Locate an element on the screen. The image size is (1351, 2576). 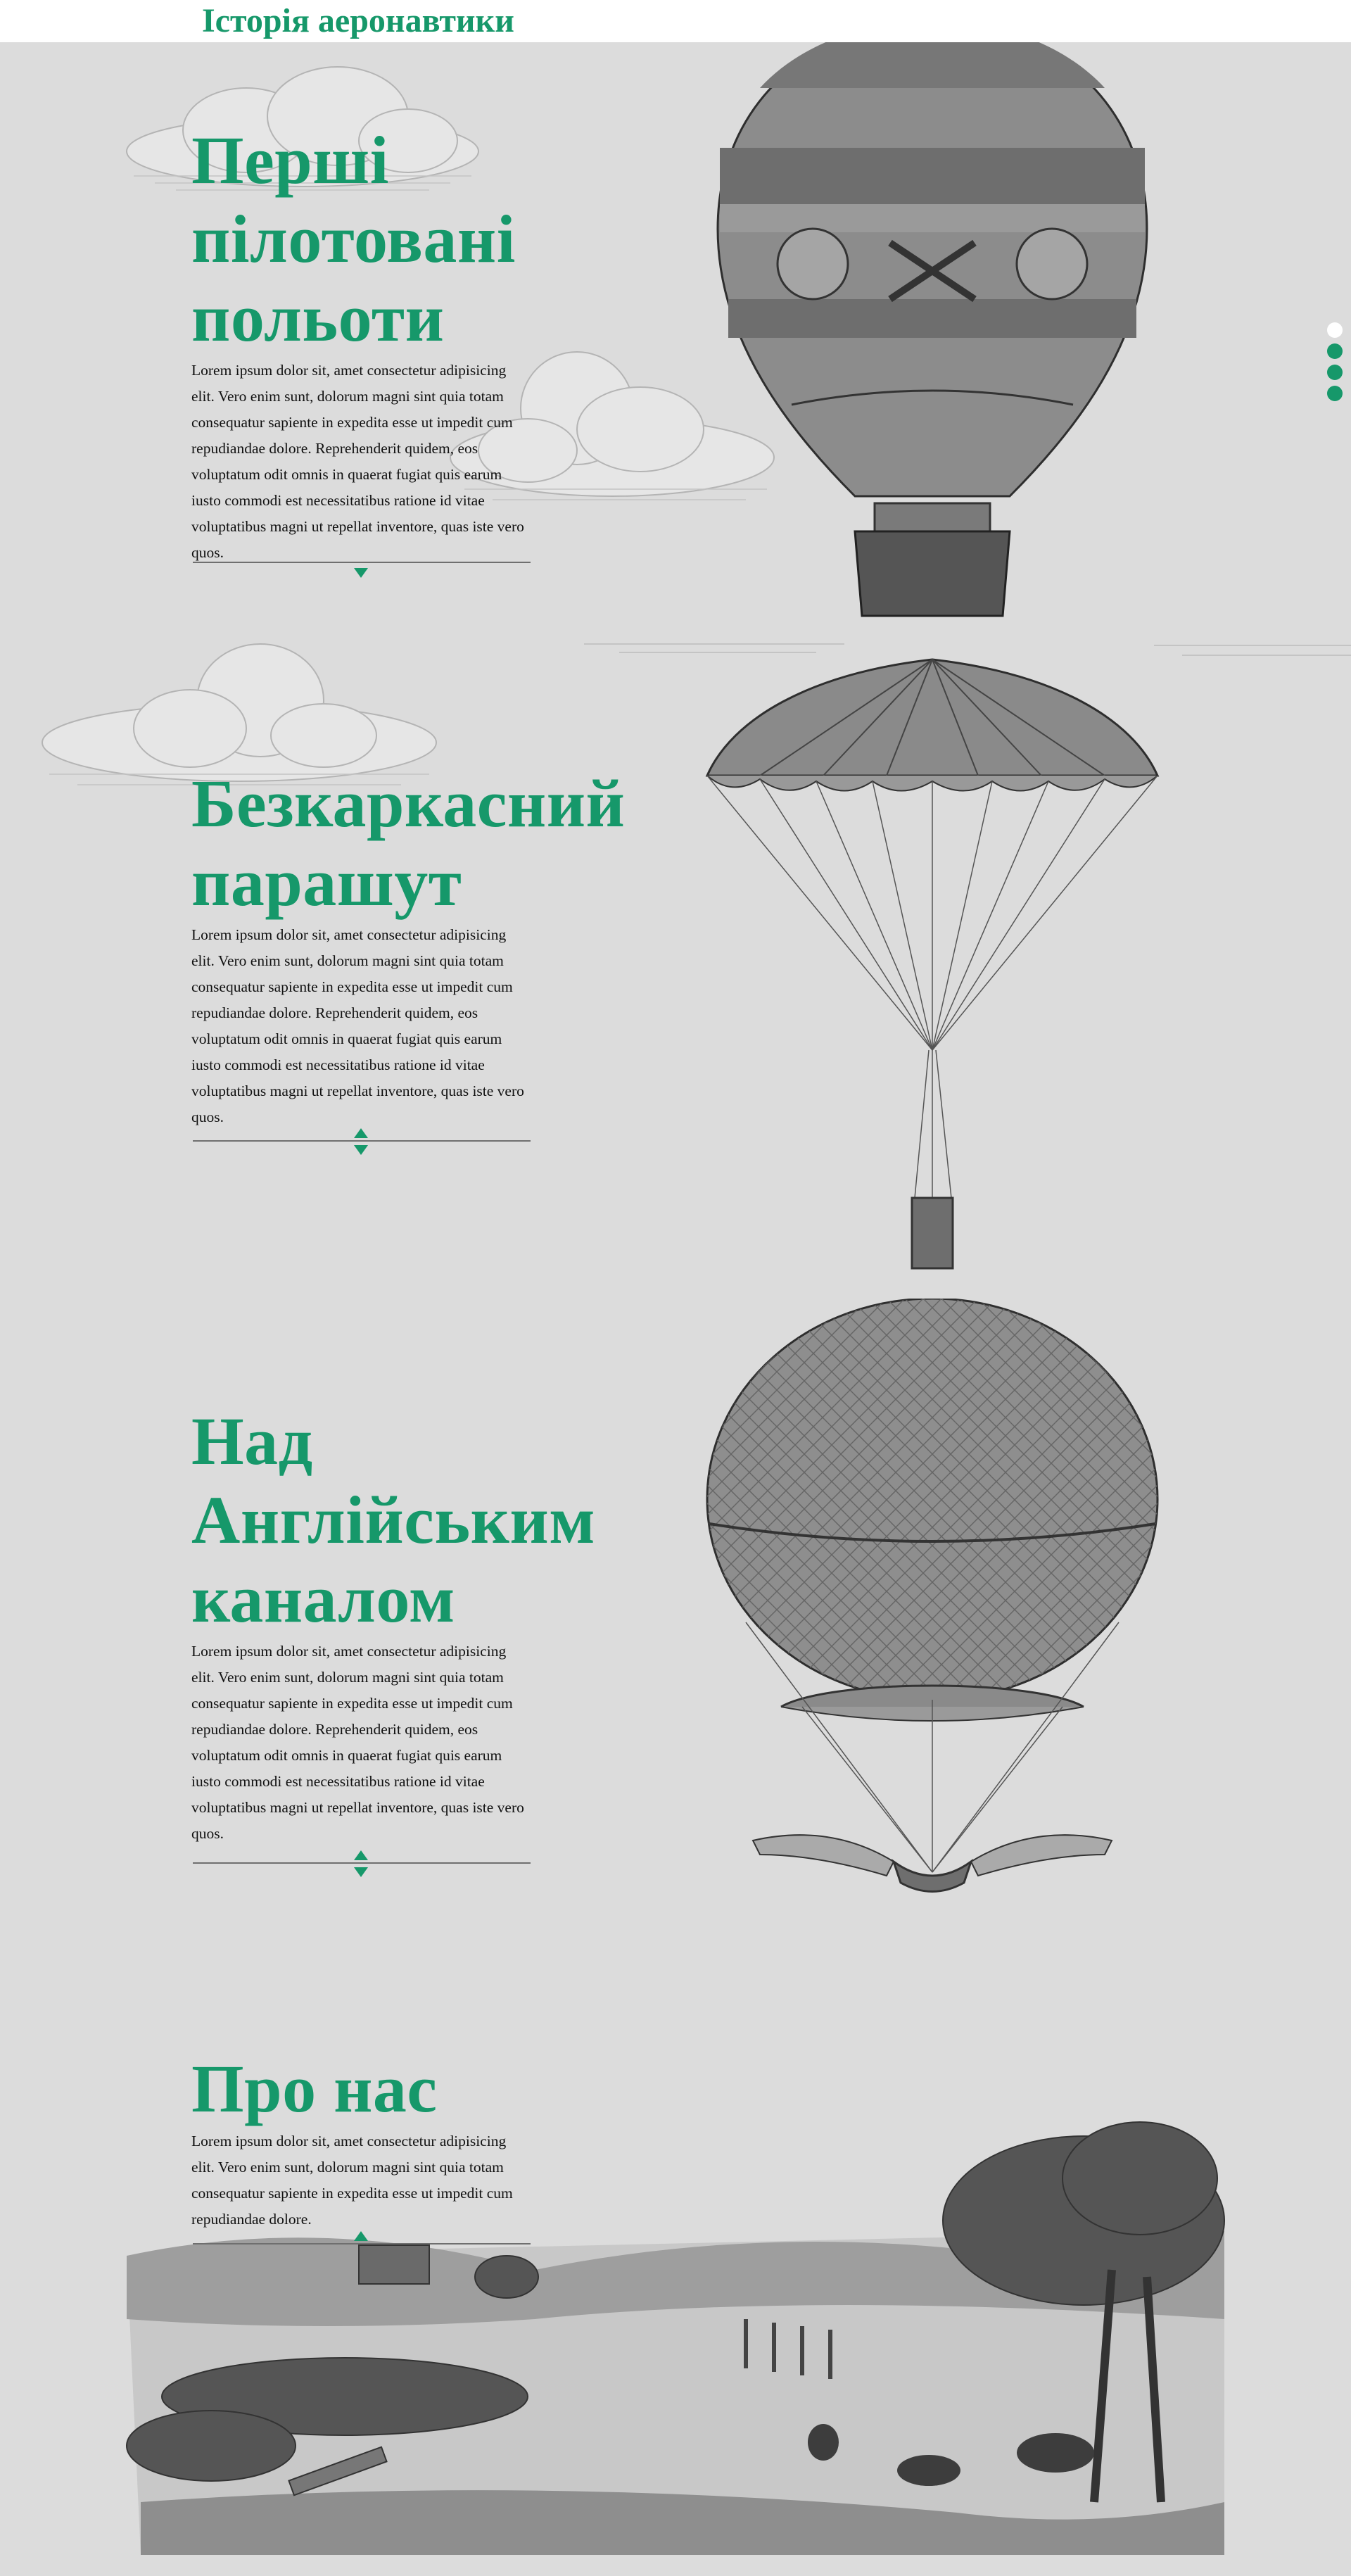
site-title: Історія аеронавтики is located at coordinates (358, 21).